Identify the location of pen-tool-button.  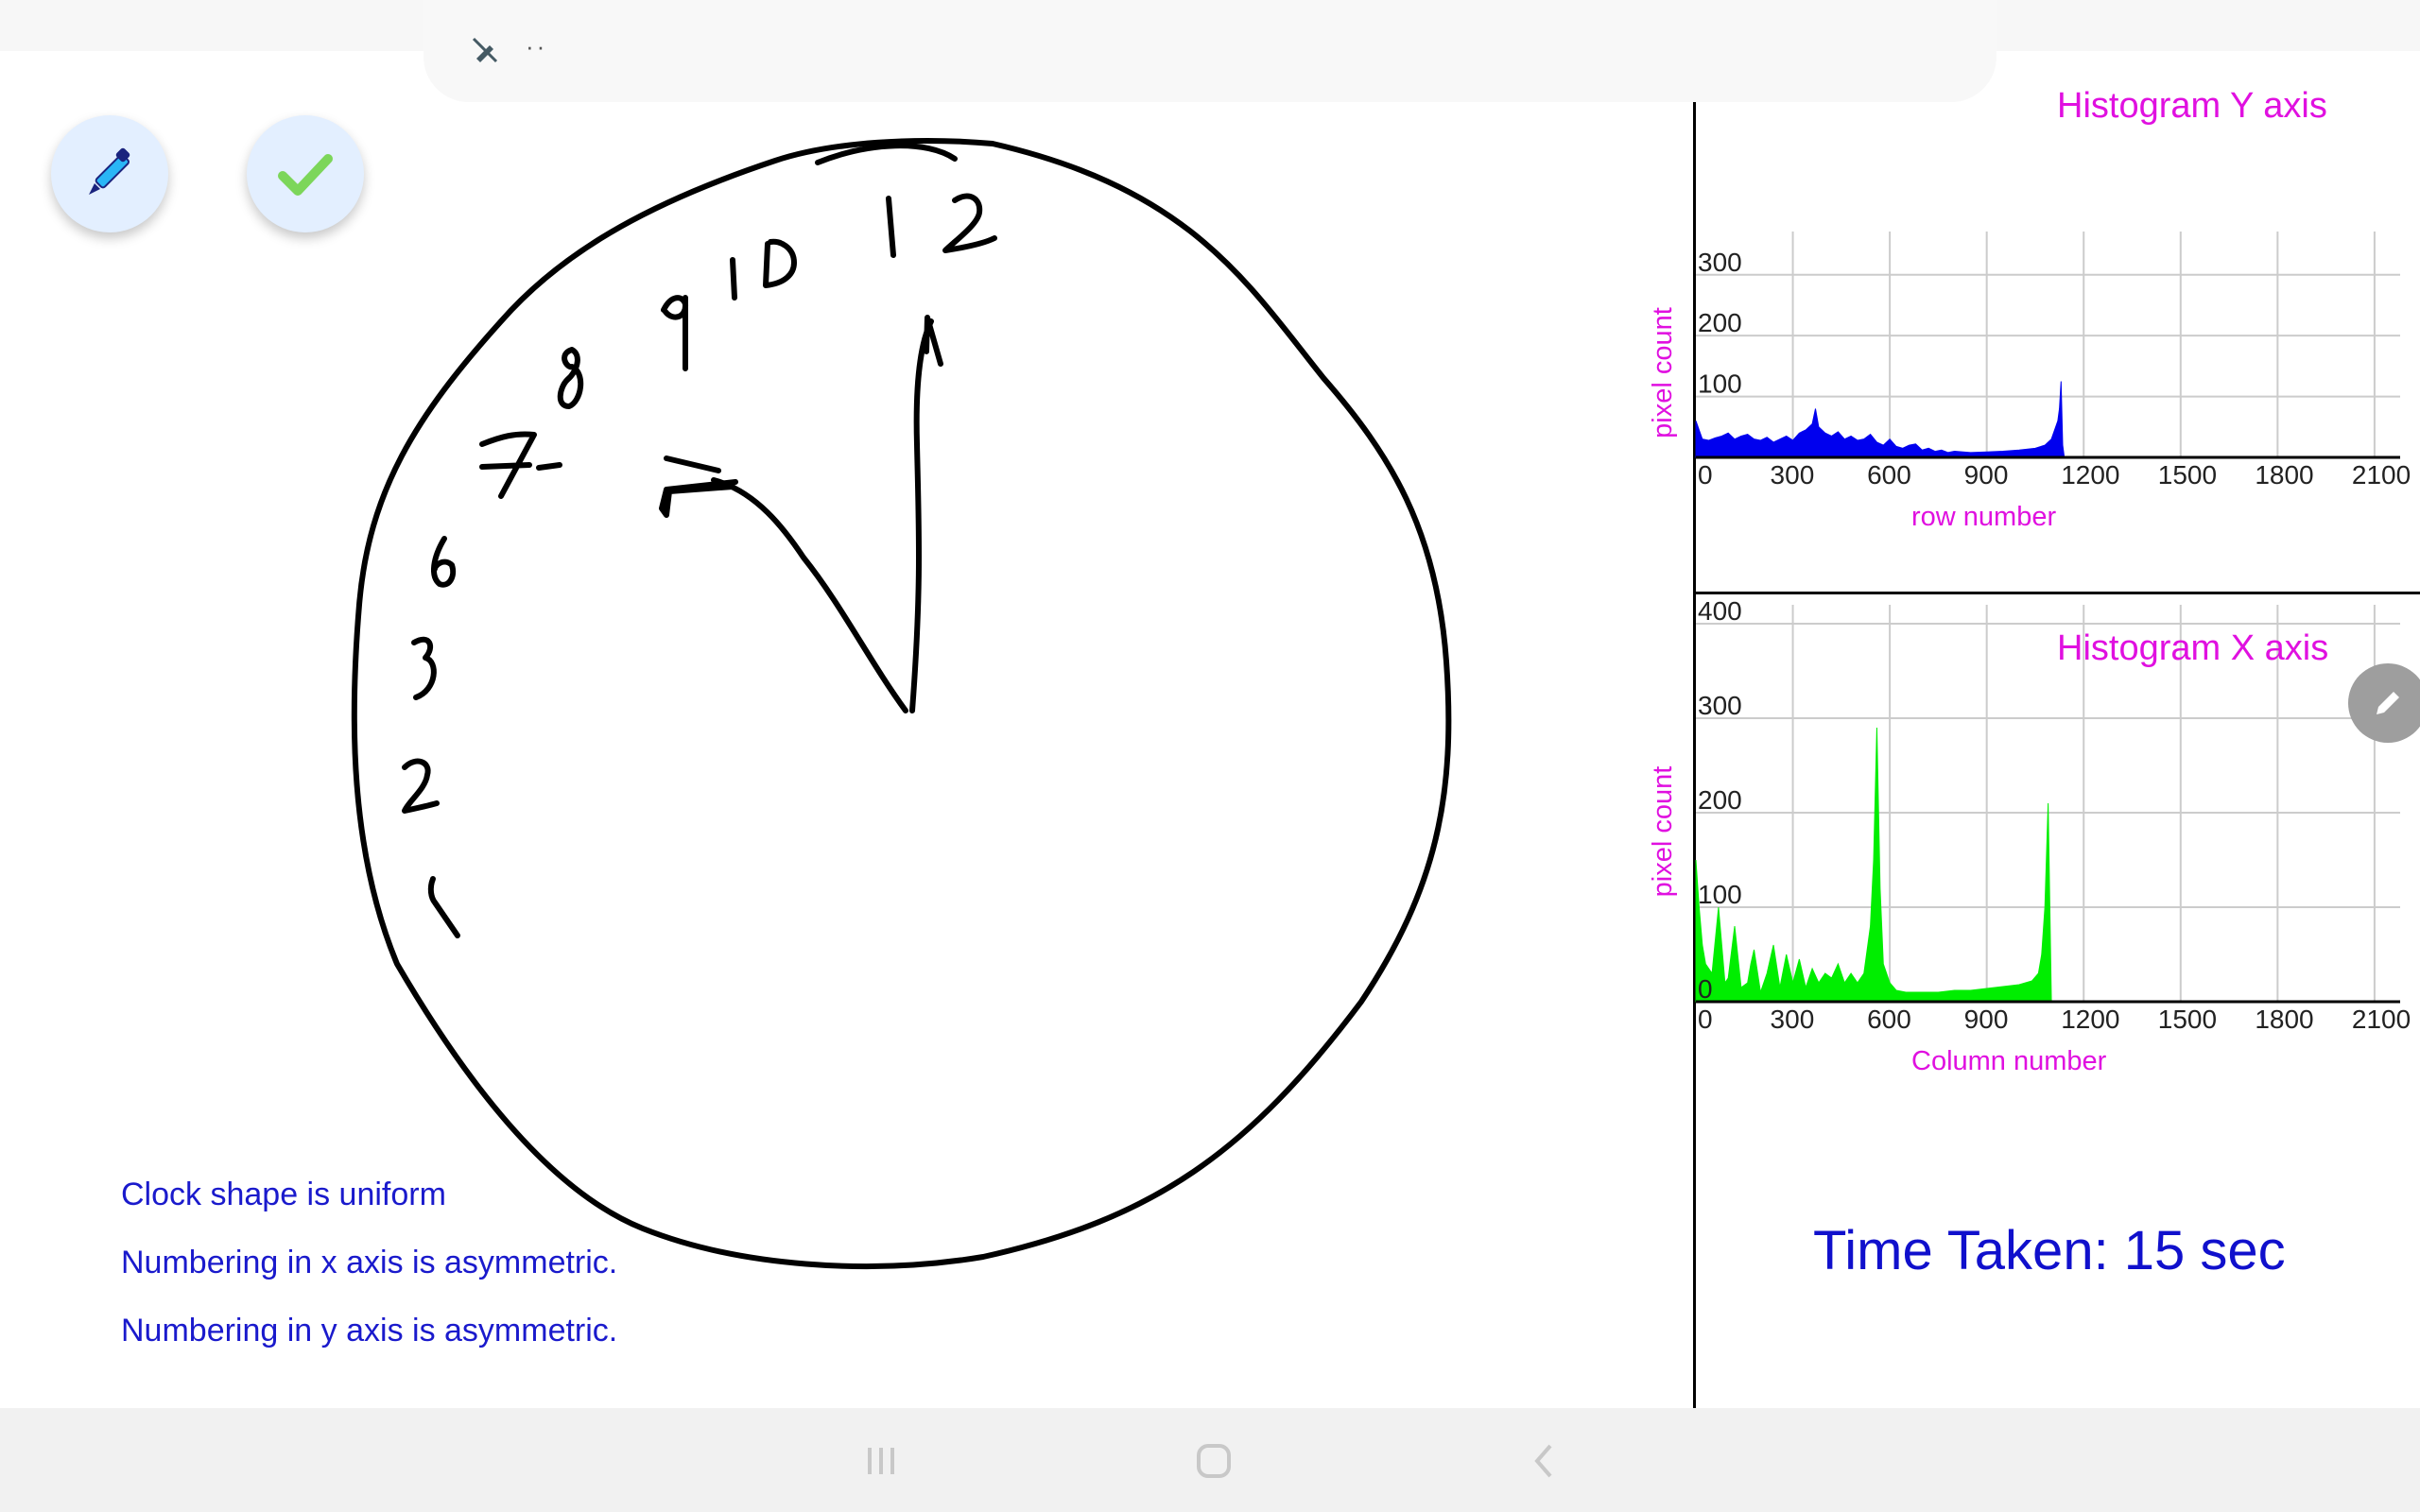
(109, 173).